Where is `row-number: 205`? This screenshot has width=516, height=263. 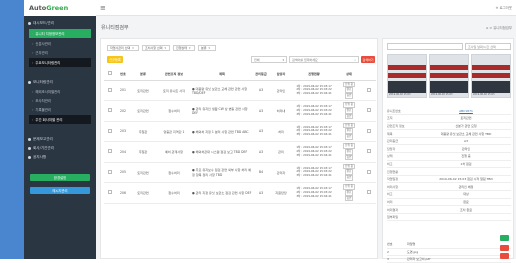
row-number: 205 is located at coordinates (123, 172).